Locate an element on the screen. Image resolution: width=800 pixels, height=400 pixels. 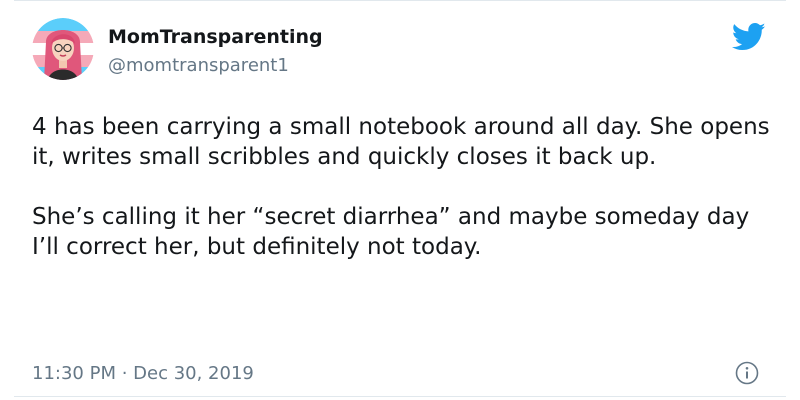
user-handle: @momtransparent1 is located at coordinates (198, 65).